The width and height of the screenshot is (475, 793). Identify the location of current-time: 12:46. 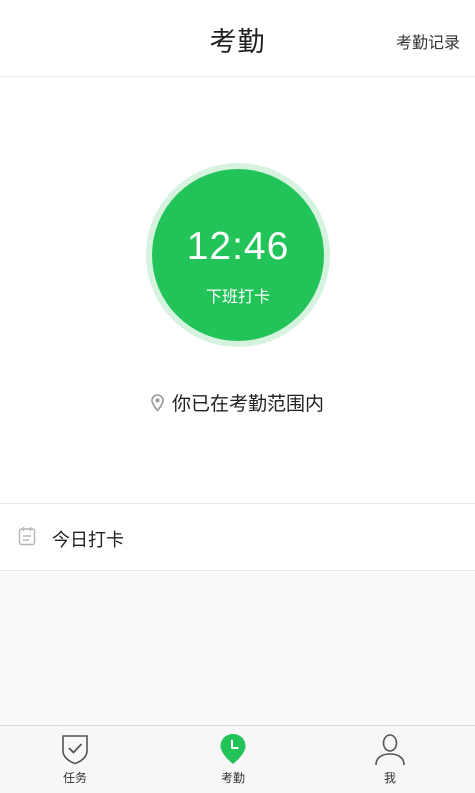
(238, 246).